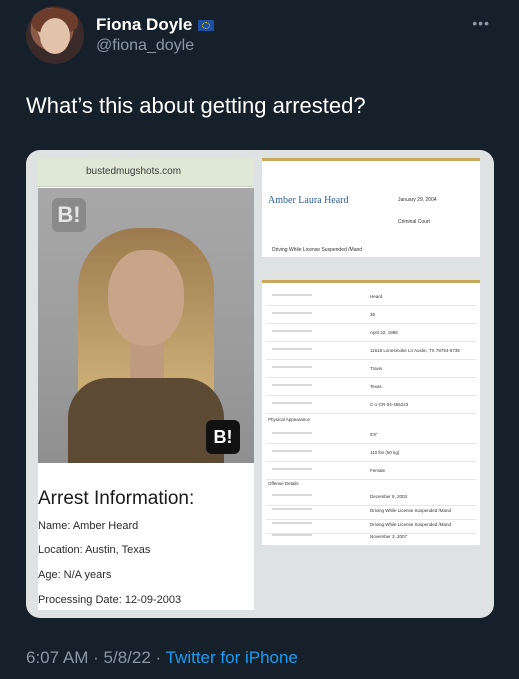 This screenshot has width=519, height=679. I want to click on tweet-header: Fiona Doyle @fiona_doyle •••, so click(261, 36).